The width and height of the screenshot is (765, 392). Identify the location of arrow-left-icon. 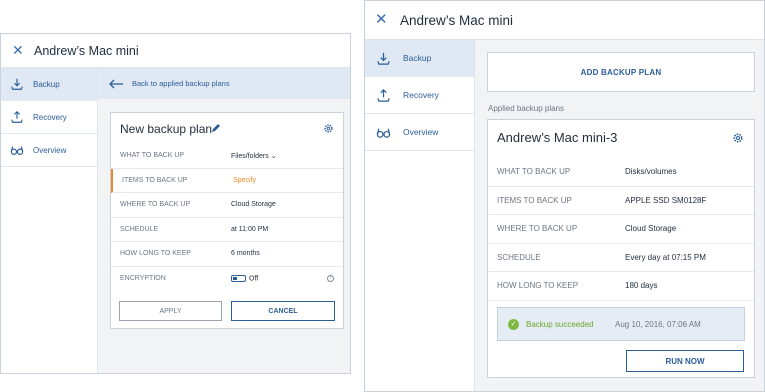
(116, 83).